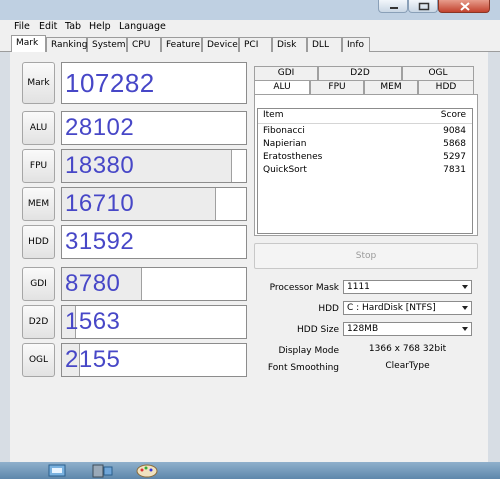 The width and height of the screenshot is (500, 479). What do you see at coordinates (250, 27) in the screenshot?
I see `menu-bar: File Edit Tab Help Language` at bounding box center [250, 27].